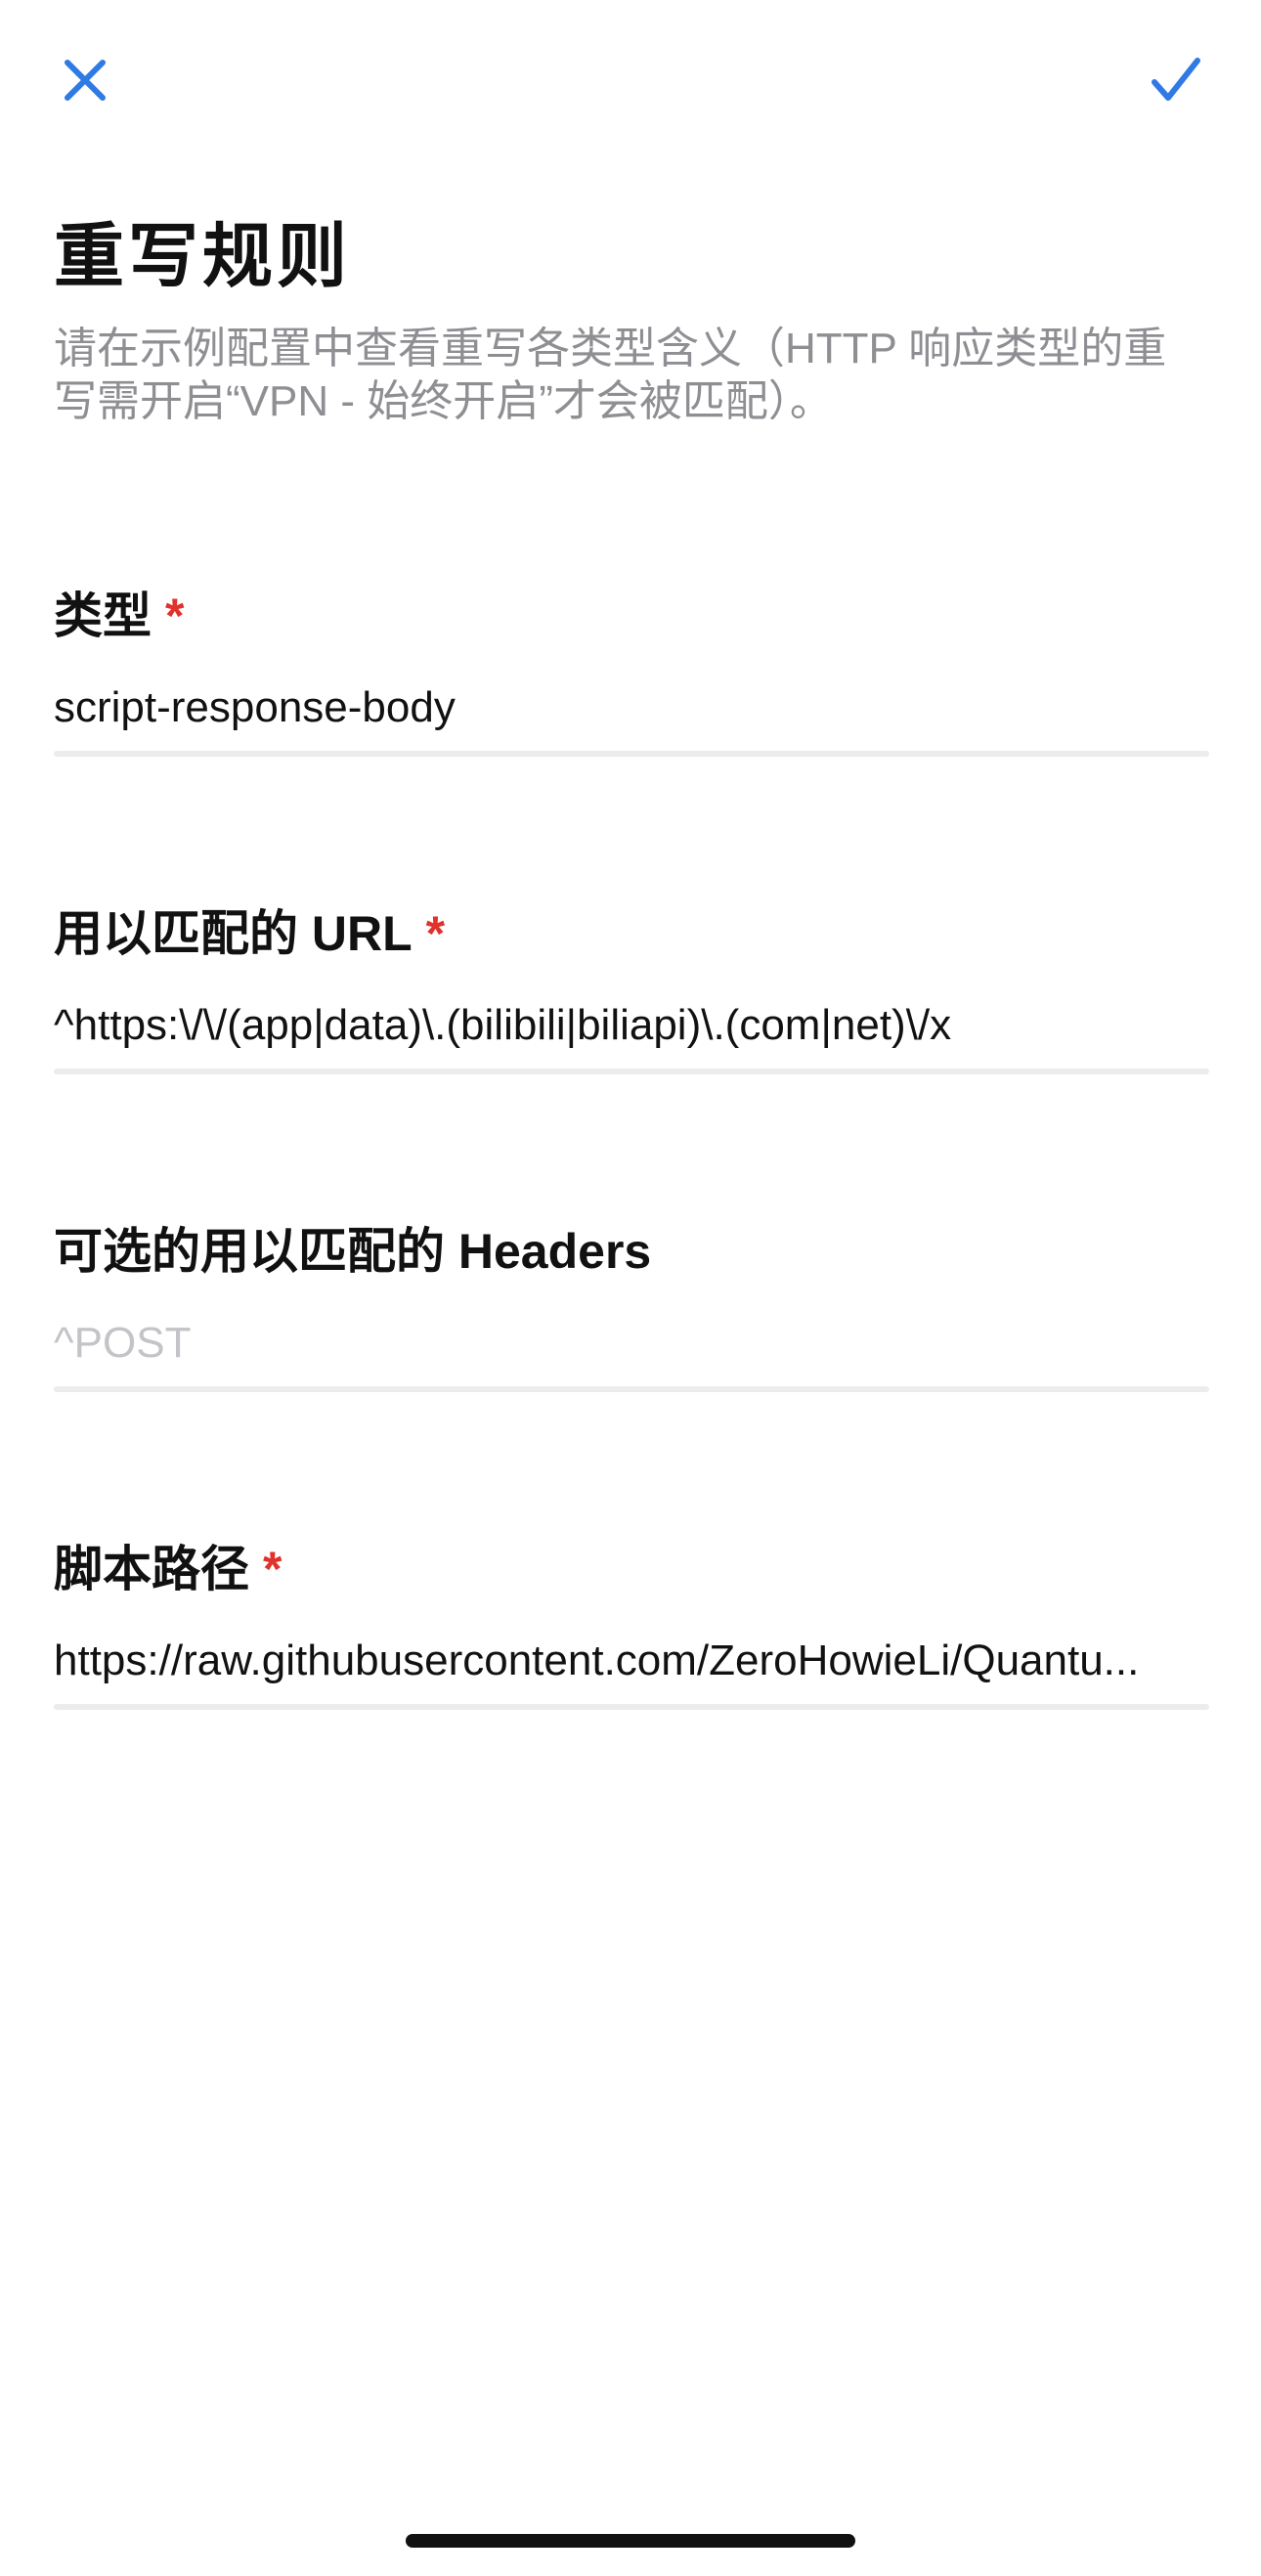 Image resolution: width=1261 pixels, height=2576 pixels. Describe the element at coordinates (631, 1307) in the screenshot. I see `headers-field: 可选的用以匹配的 Headers ^POST` at that location.